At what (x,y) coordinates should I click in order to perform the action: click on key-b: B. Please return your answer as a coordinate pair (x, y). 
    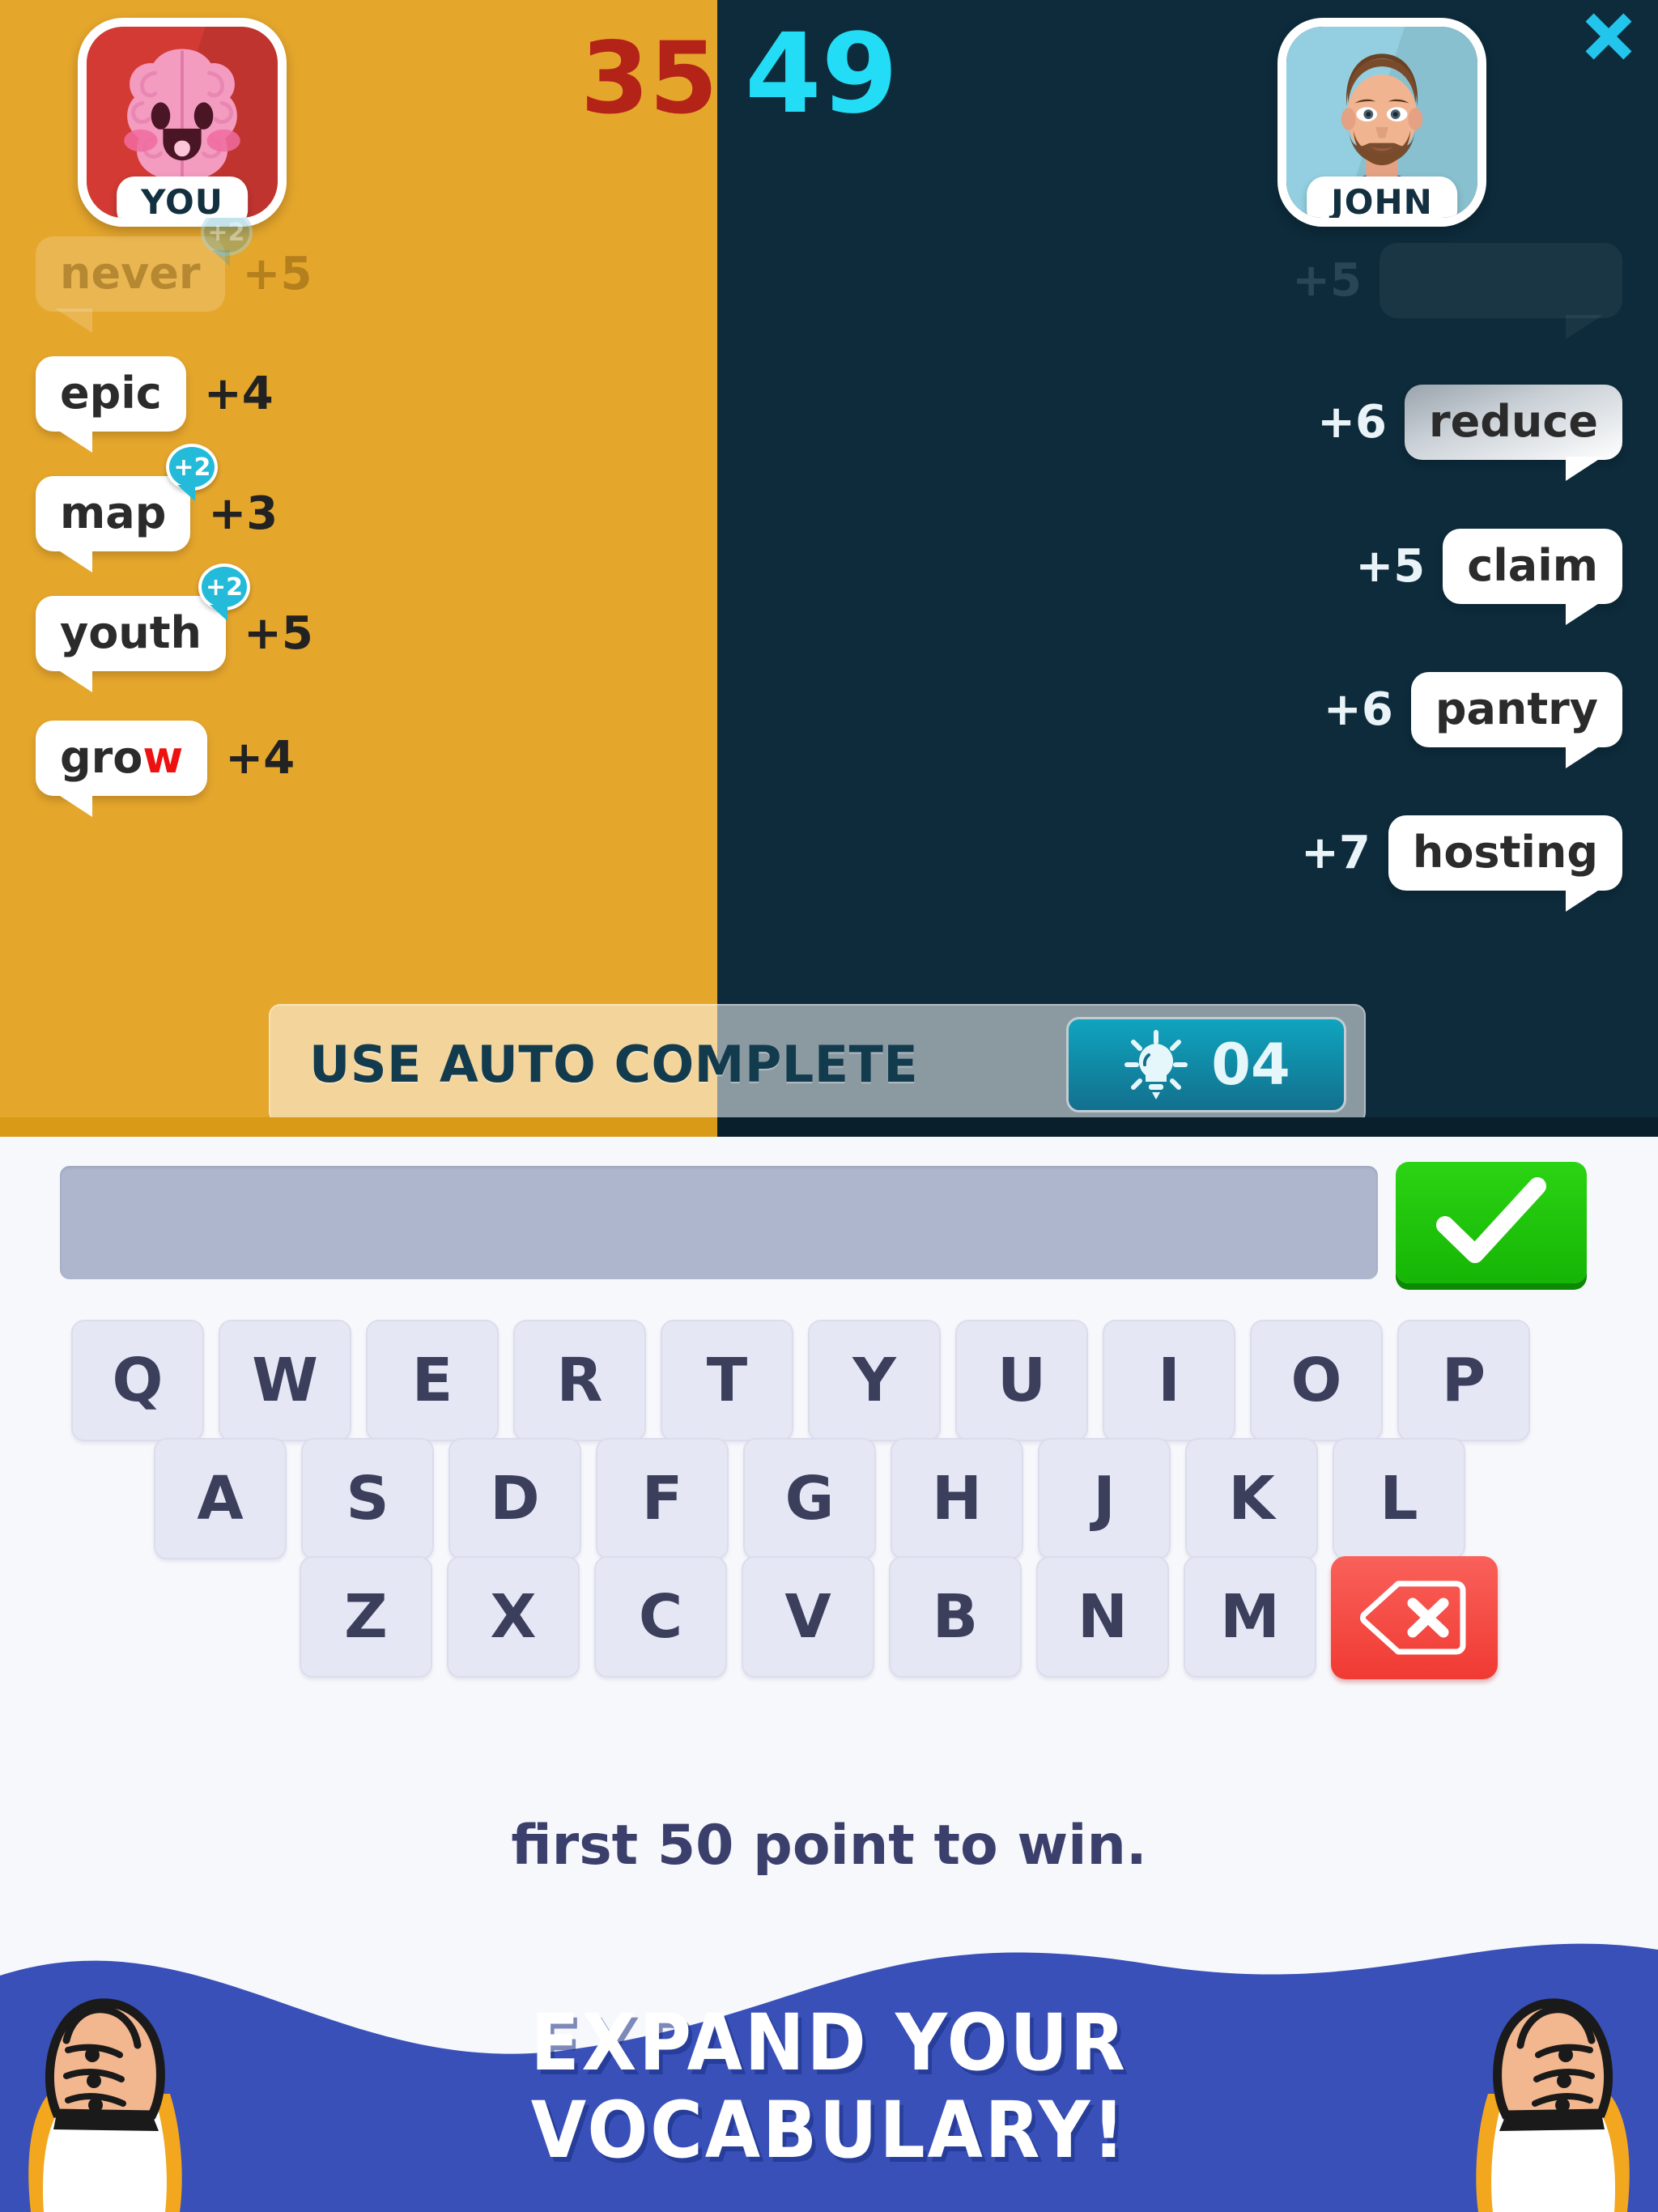
    Looking at the image, I should click on (955, 1617).